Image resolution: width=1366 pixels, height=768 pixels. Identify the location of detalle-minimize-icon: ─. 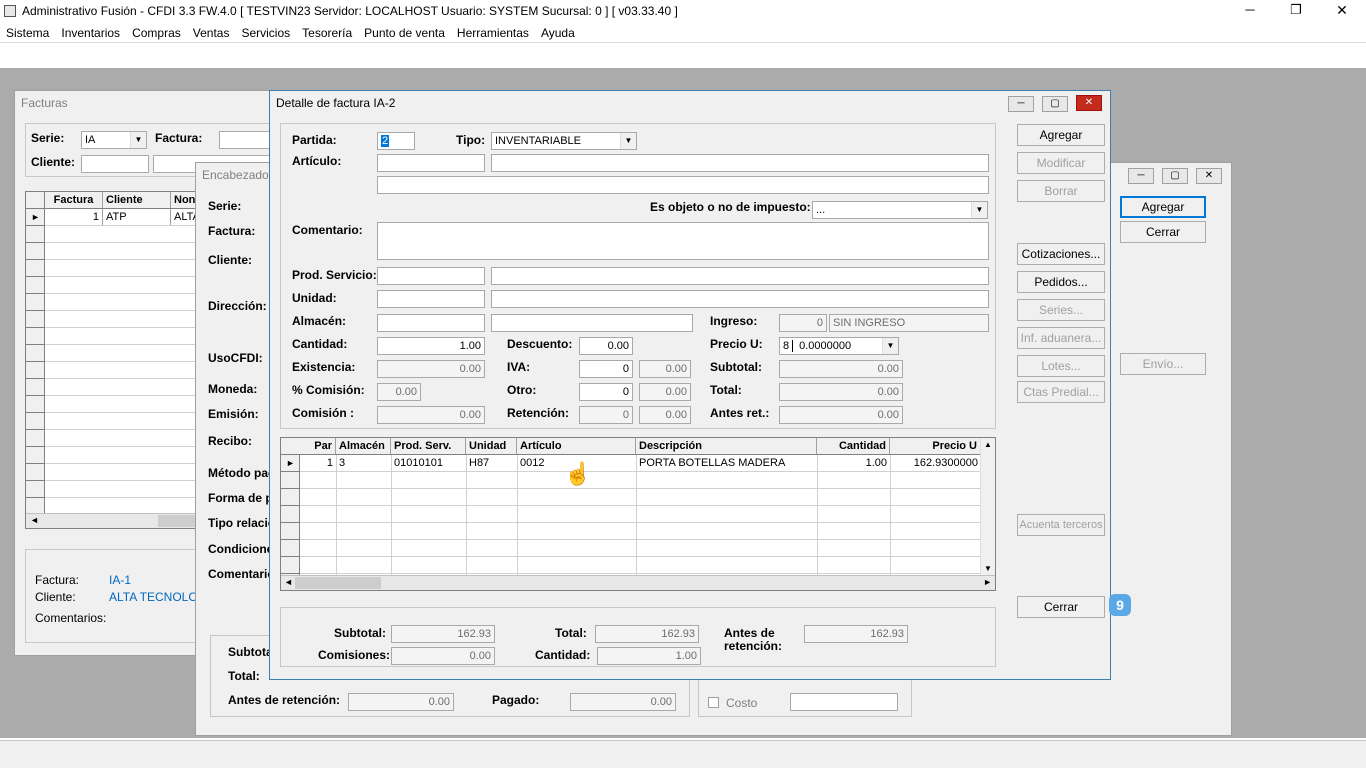
(1021, 104).